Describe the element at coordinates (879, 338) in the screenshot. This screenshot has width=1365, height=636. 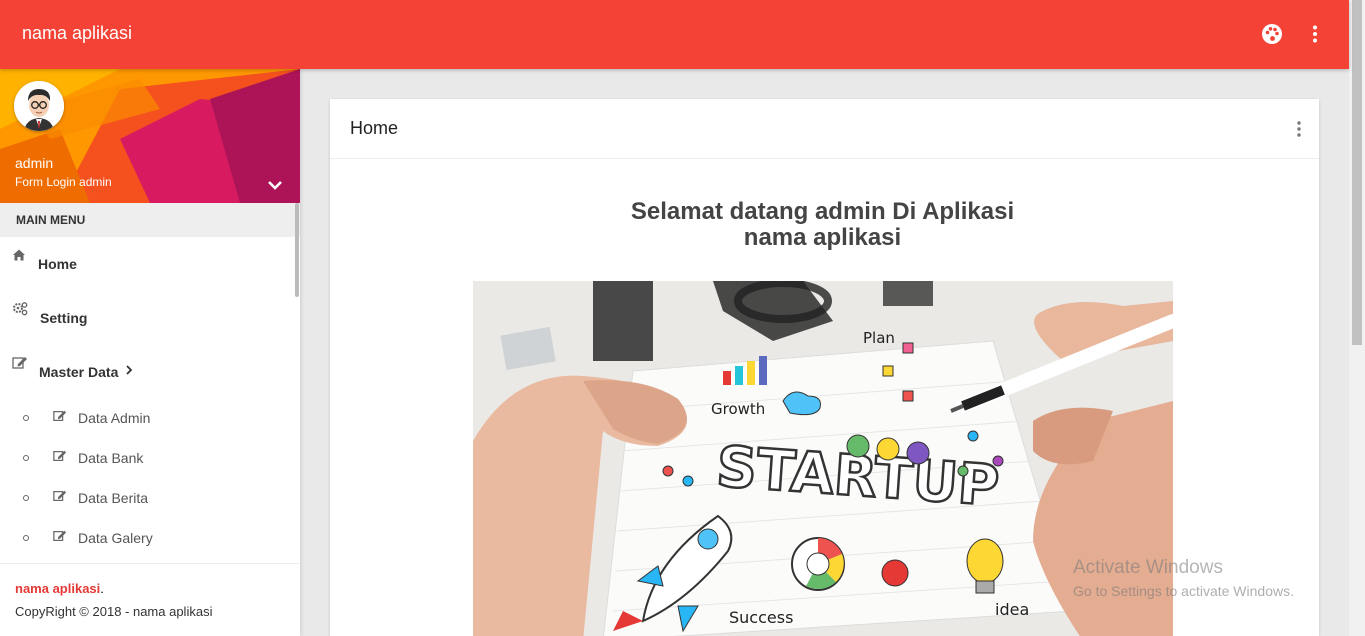
I see `hero-plan-label: Plan` at that location.